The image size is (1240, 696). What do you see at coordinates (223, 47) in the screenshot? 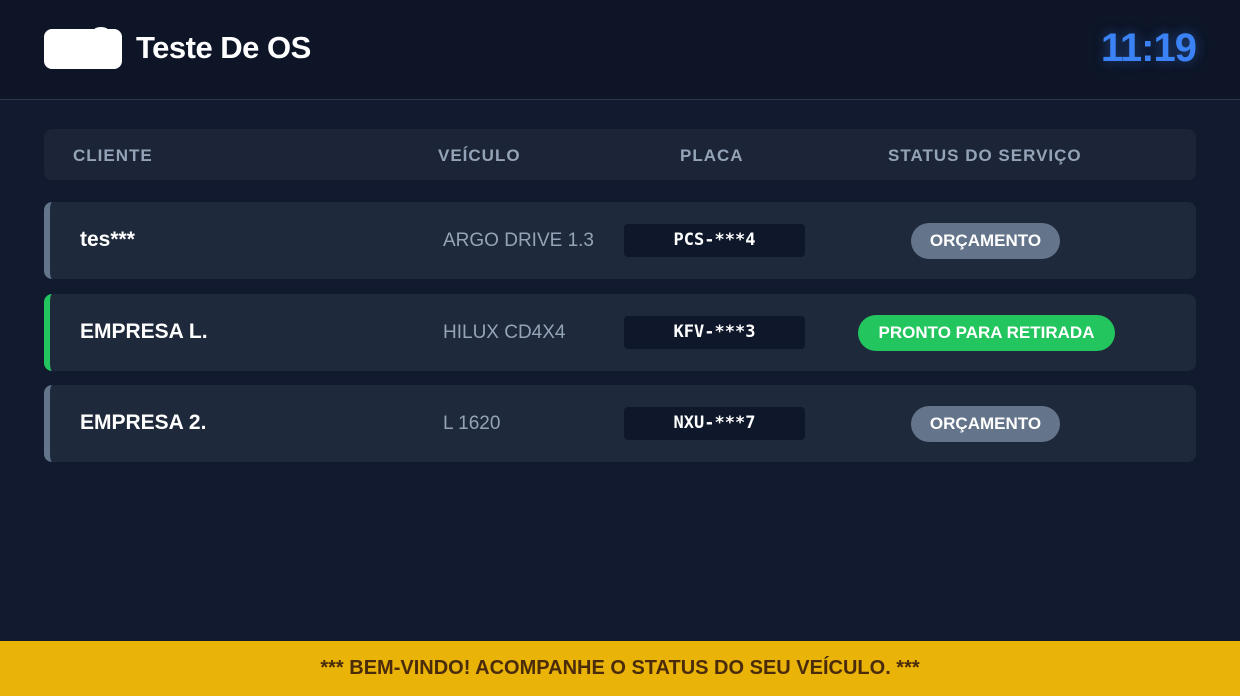
I see `page-title: Teste De OS` at bounding box center [223, 47].